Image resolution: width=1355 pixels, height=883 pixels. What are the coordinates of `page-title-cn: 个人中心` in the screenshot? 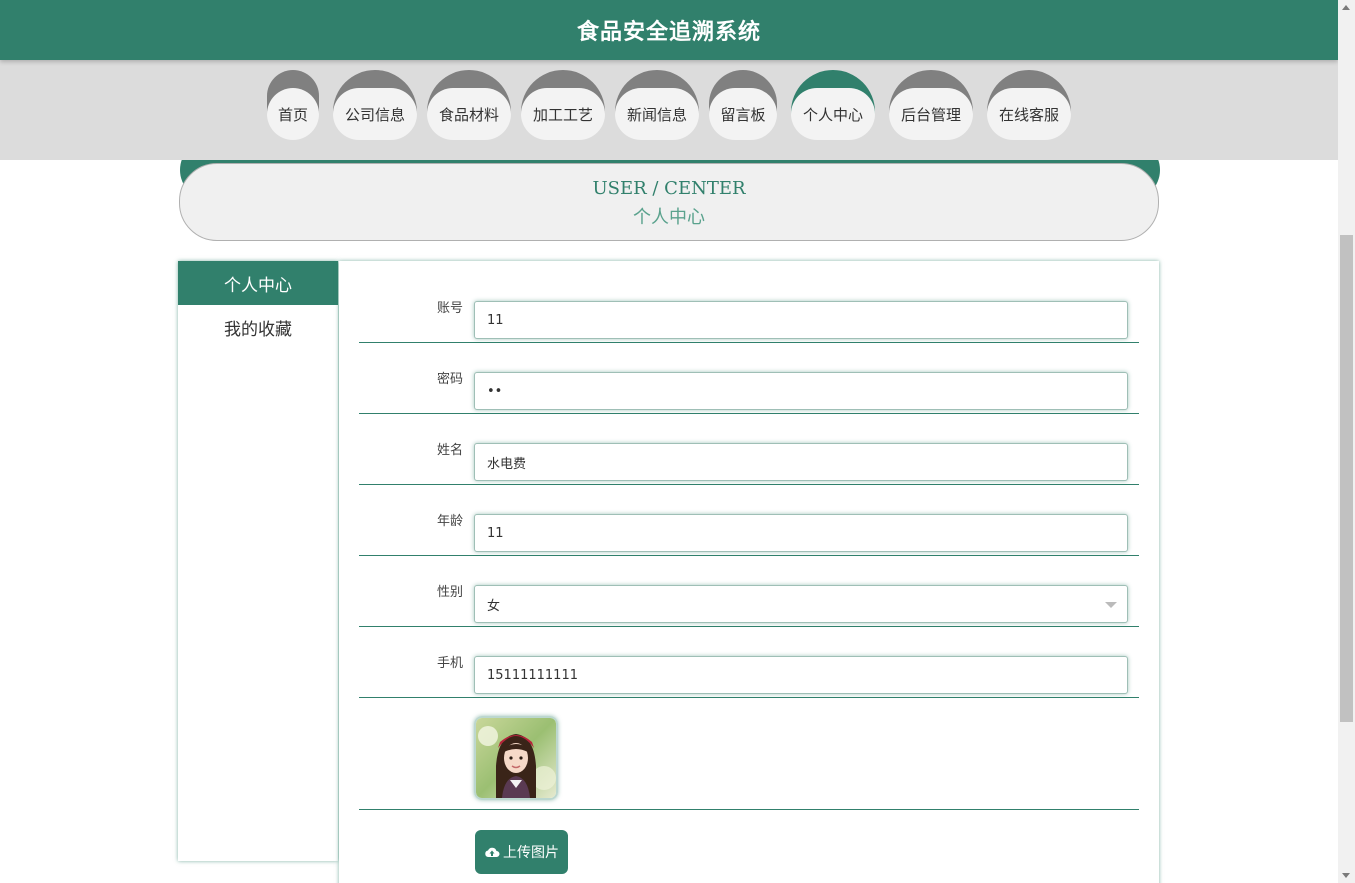 It's located at (669, 217).